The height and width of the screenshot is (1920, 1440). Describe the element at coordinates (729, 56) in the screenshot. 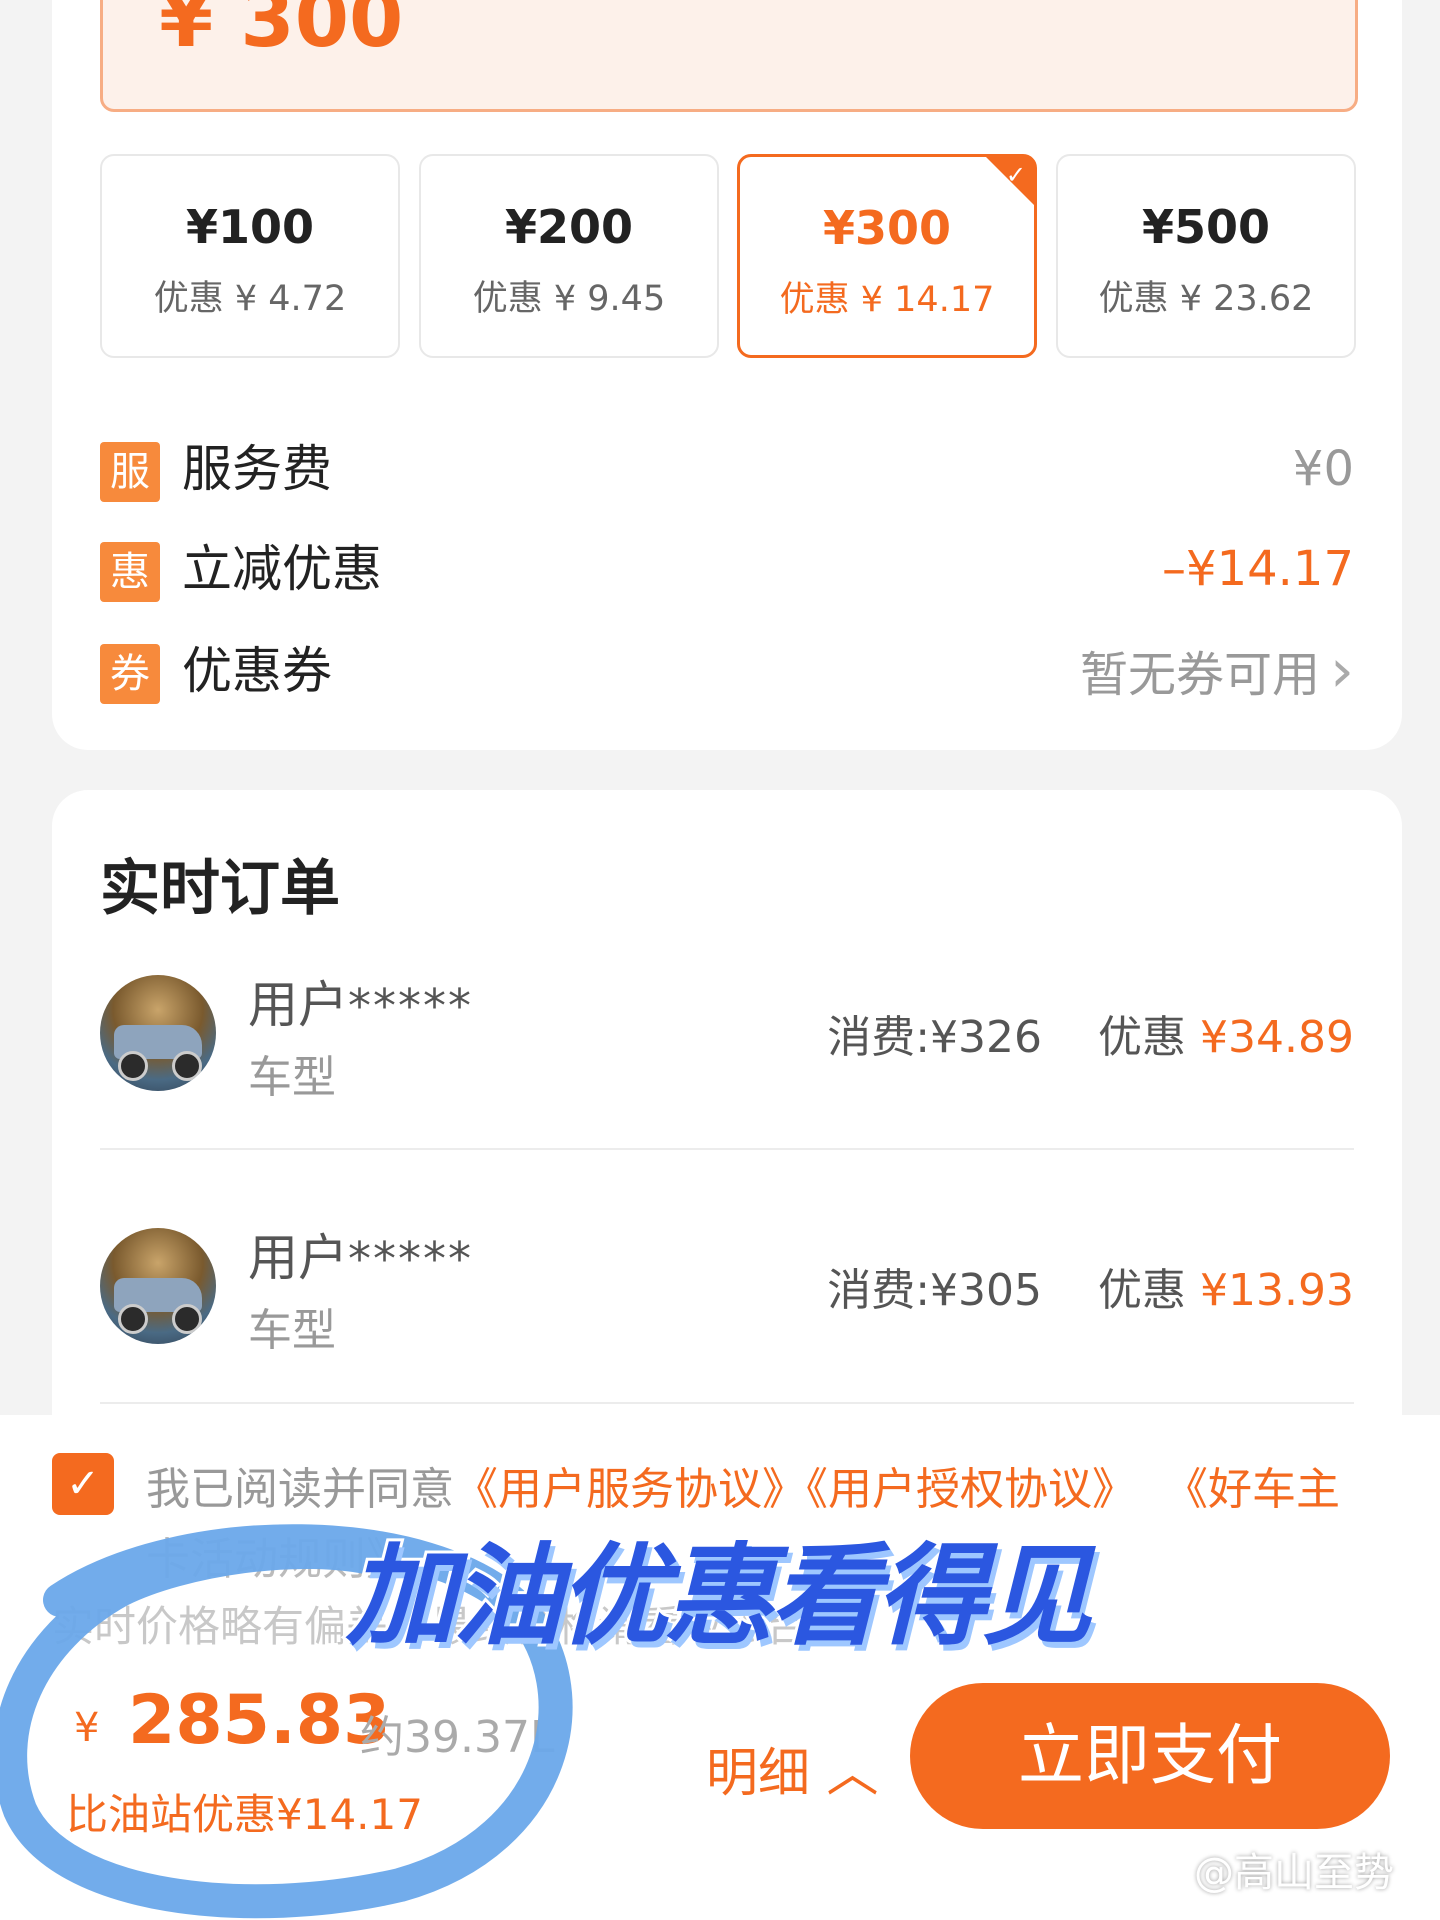

I see `amount-input: ¥ 300` at that location.